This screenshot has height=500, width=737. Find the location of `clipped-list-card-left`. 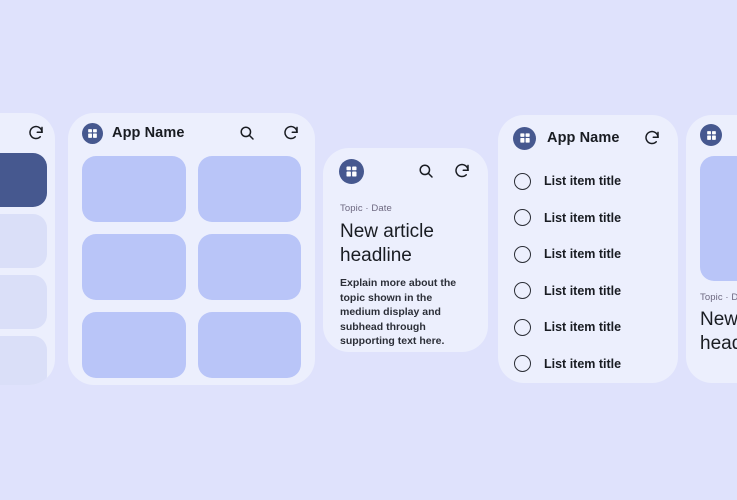

clipped-list-card-left is located at coordinates (27, 249).